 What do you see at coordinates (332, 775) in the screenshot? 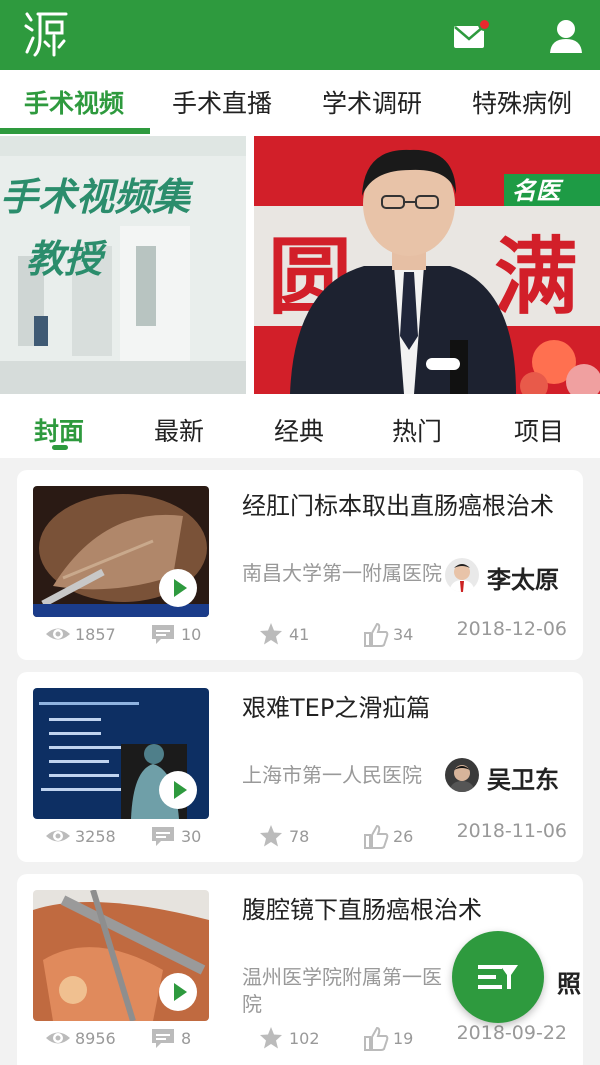
I see `hospital-name: 上海市第一人民医院` at bounding box center [332, 775].